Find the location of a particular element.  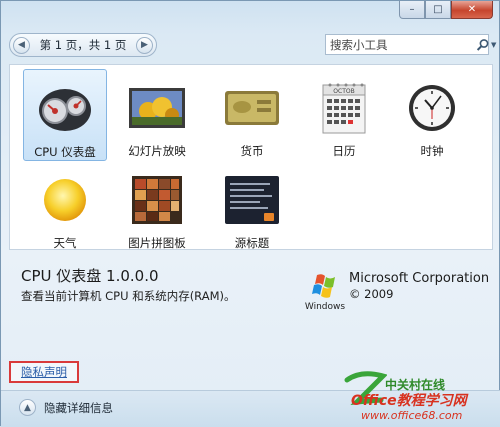

gadget-tile-weather: 天气 is located at coordinates (65, 207).